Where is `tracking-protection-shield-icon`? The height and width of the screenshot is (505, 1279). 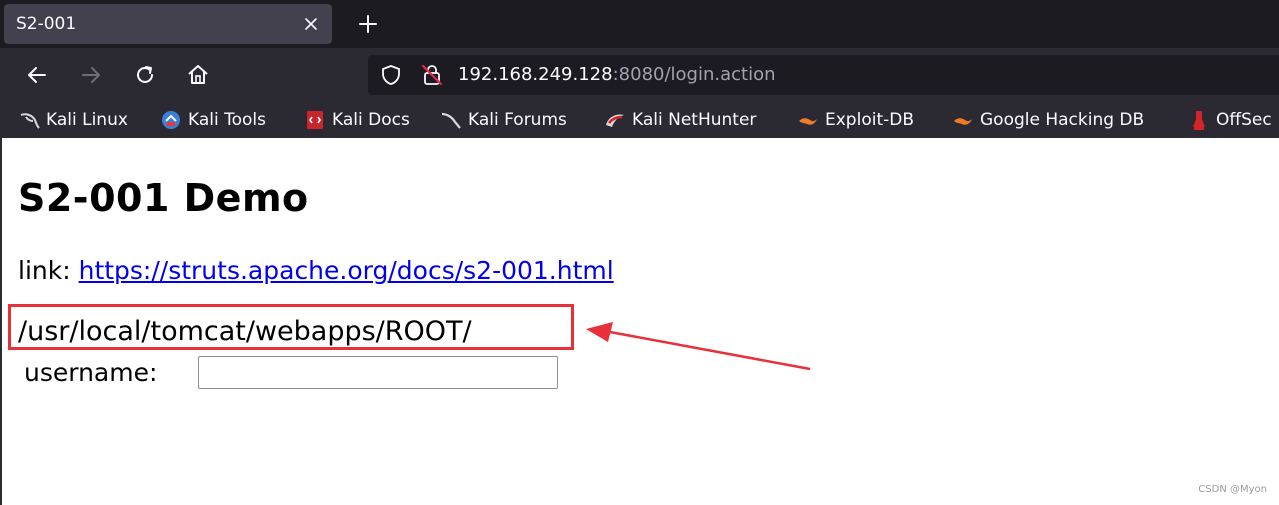
tracking-protection-shield-icon is located at coordinates (391, 75).